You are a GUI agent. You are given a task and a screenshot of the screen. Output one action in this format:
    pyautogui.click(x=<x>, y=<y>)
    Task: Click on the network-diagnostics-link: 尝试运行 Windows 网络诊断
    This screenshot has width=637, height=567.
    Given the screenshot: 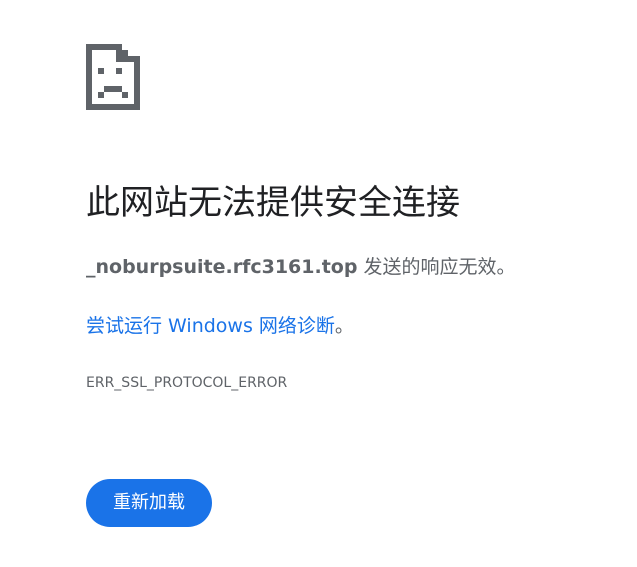 What is the action you would take?
    pyautogui.click(x=210, y=326)
    